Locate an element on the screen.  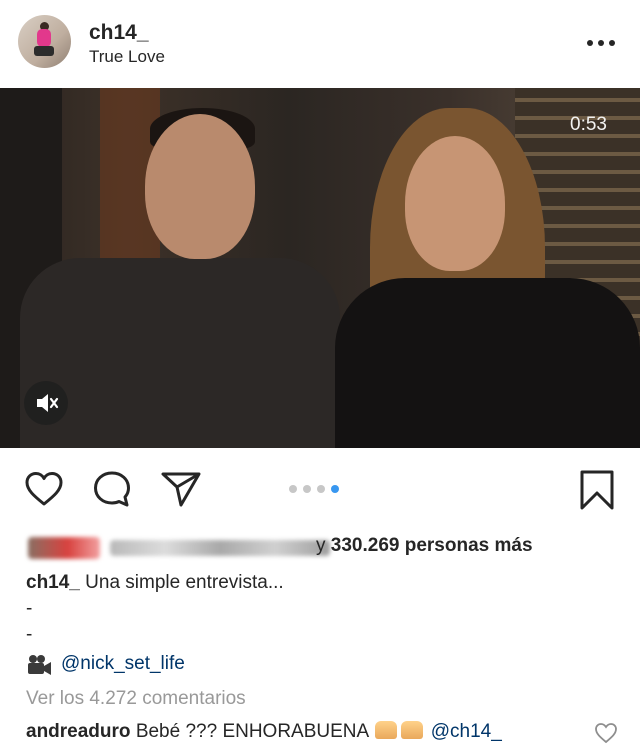
comment-like-heart-icon is located at coordinates (606, 735).